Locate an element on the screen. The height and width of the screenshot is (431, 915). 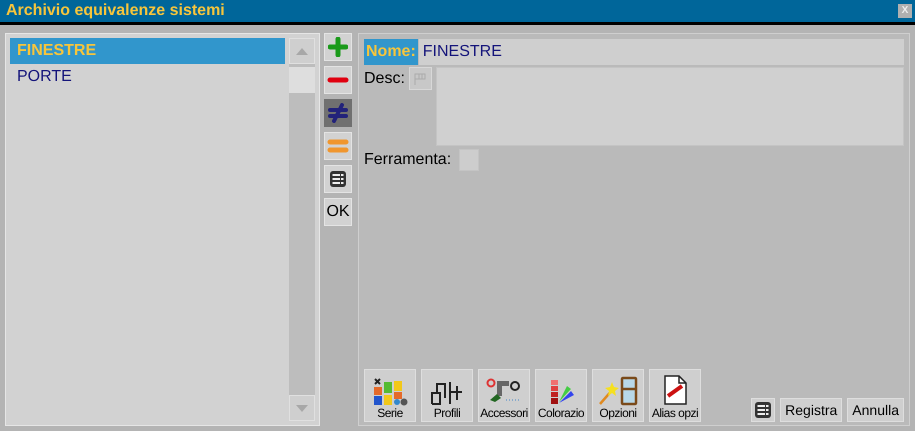
scroll-down-button is located at coordinates (302, 408).